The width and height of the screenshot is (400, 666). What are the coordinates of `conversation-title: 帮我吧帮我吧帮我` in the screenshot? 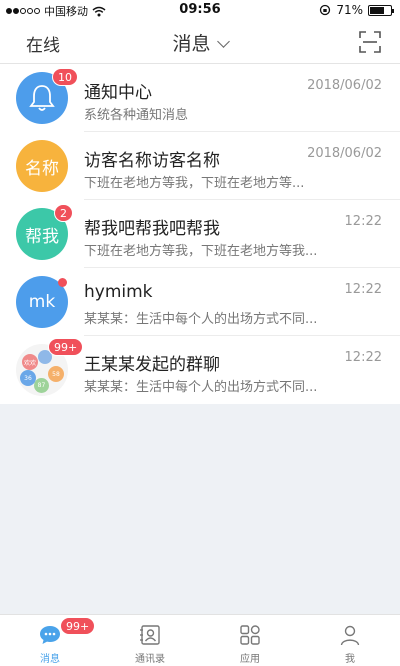 It's located at (152, 229).